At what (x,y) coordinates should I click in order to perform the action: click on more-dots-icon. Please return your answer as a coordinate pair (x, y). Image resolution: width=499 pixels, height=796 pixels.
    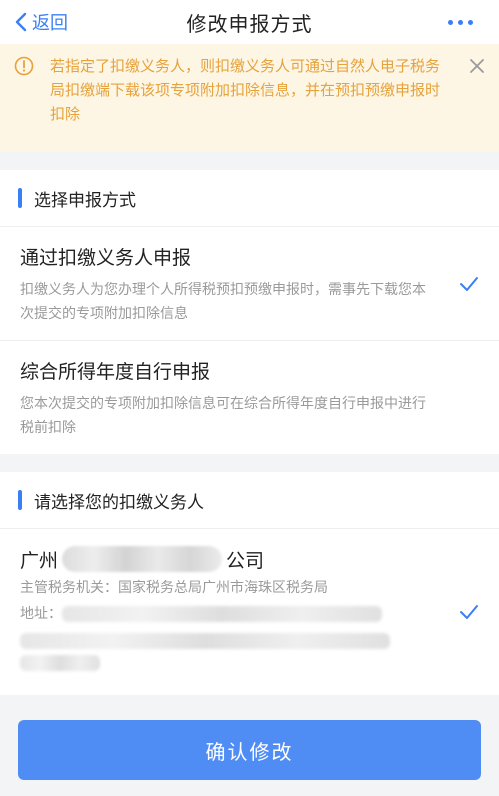
    Looking at the image, I should click on (460, 22).